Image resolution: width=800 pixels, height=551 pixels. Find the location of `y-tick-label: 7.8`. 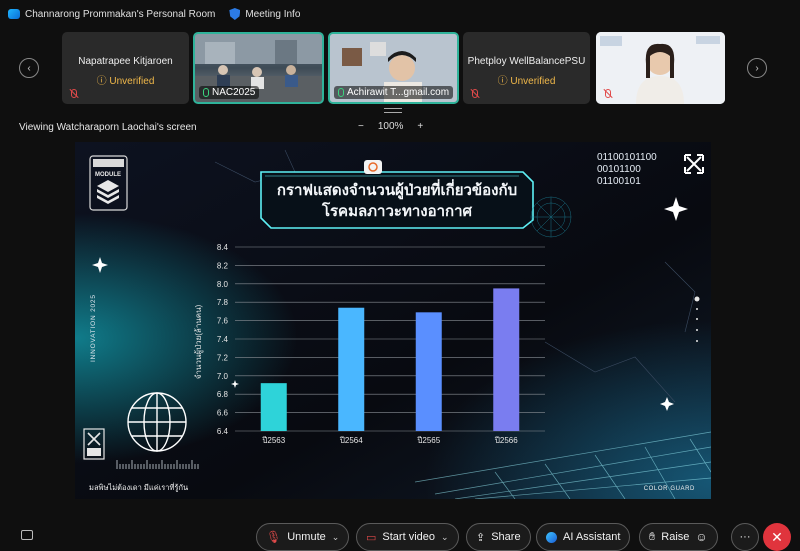

y-tick-label: 7.8 is located at coordinates (223, 302).